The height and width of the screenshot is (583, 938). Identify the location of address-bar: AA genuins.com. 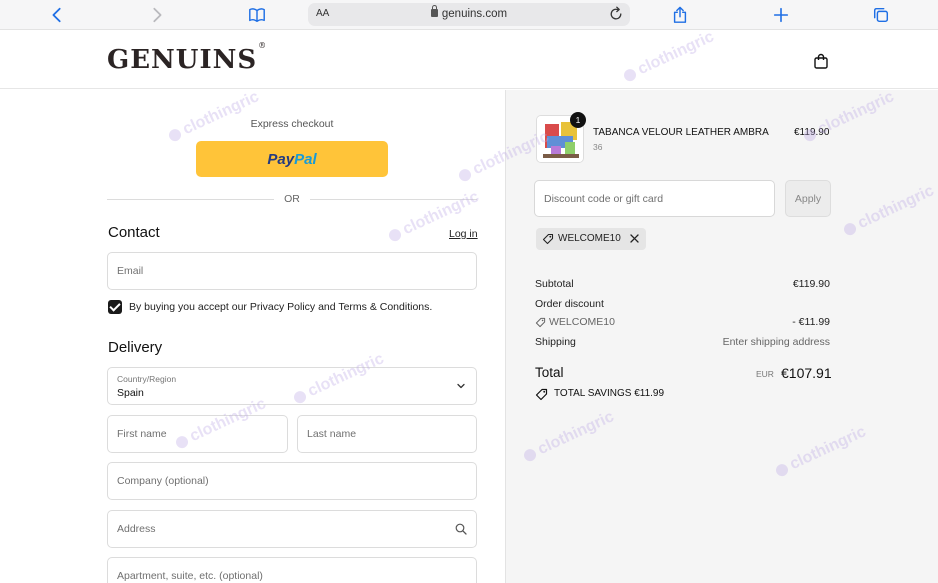
(469, 14).